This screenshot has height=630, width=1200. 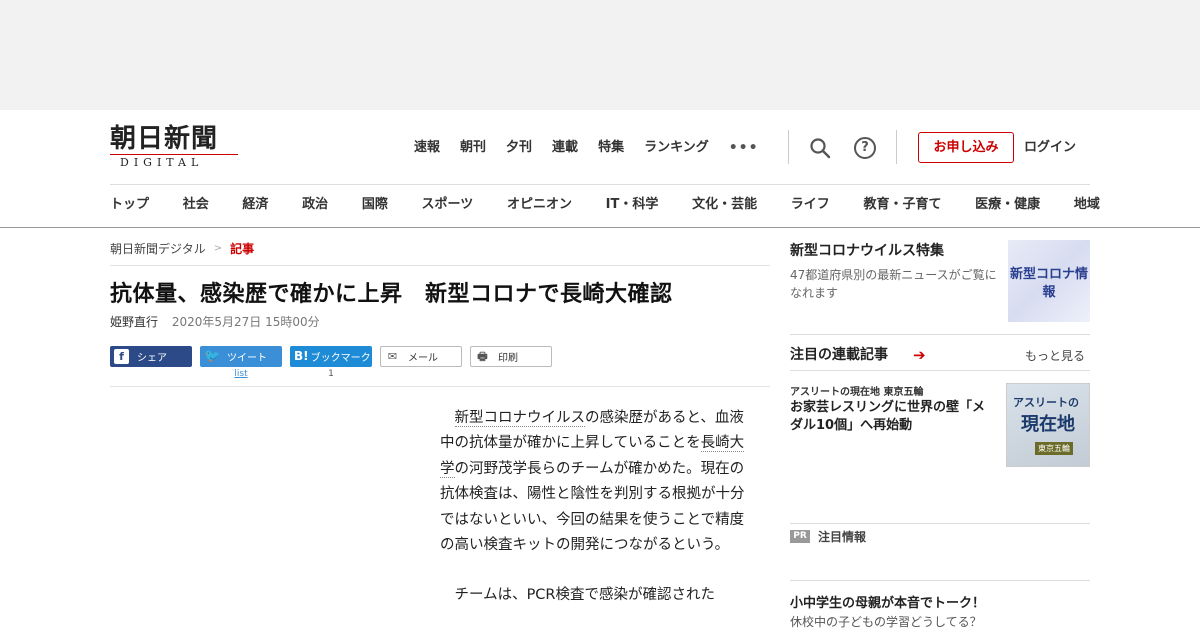 I want to click on article-date: 2020年5月27日 15時00分, so click(x=245, y=322).